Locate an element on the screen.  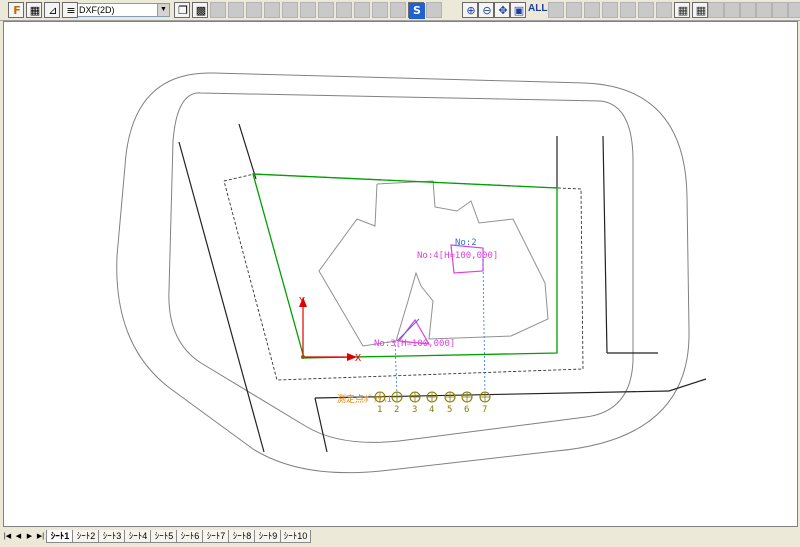
sheet-tab: ｼｰﾄ9 is located at coordinates (268, 536).